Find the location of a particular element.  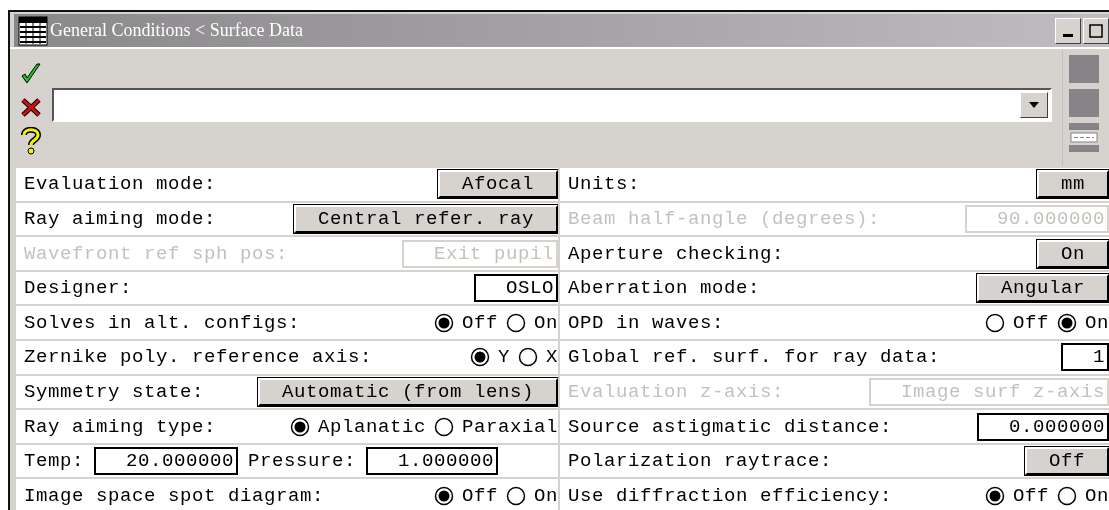

minimize-icon is located at coordinates (1068, 36).